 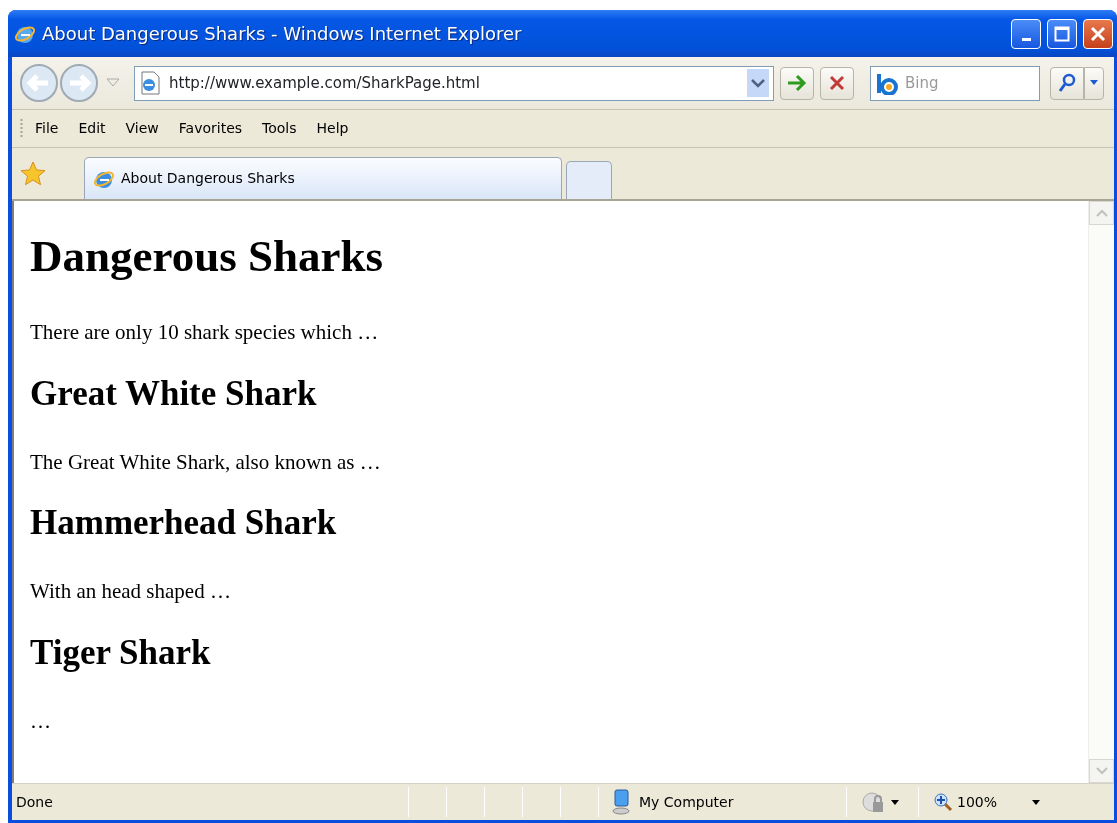 I want to click on close-button, so click(x=1098, y=33).